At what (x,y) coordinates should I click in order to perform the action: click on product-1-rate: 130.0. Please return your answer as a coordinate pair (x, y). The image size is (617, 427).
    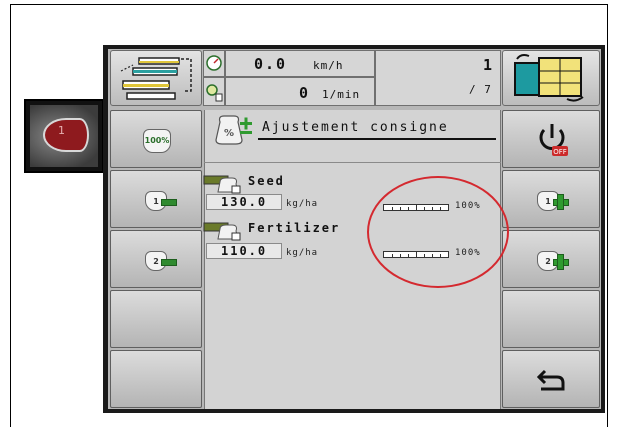
    Looking at the image, I should click on (244, 202).